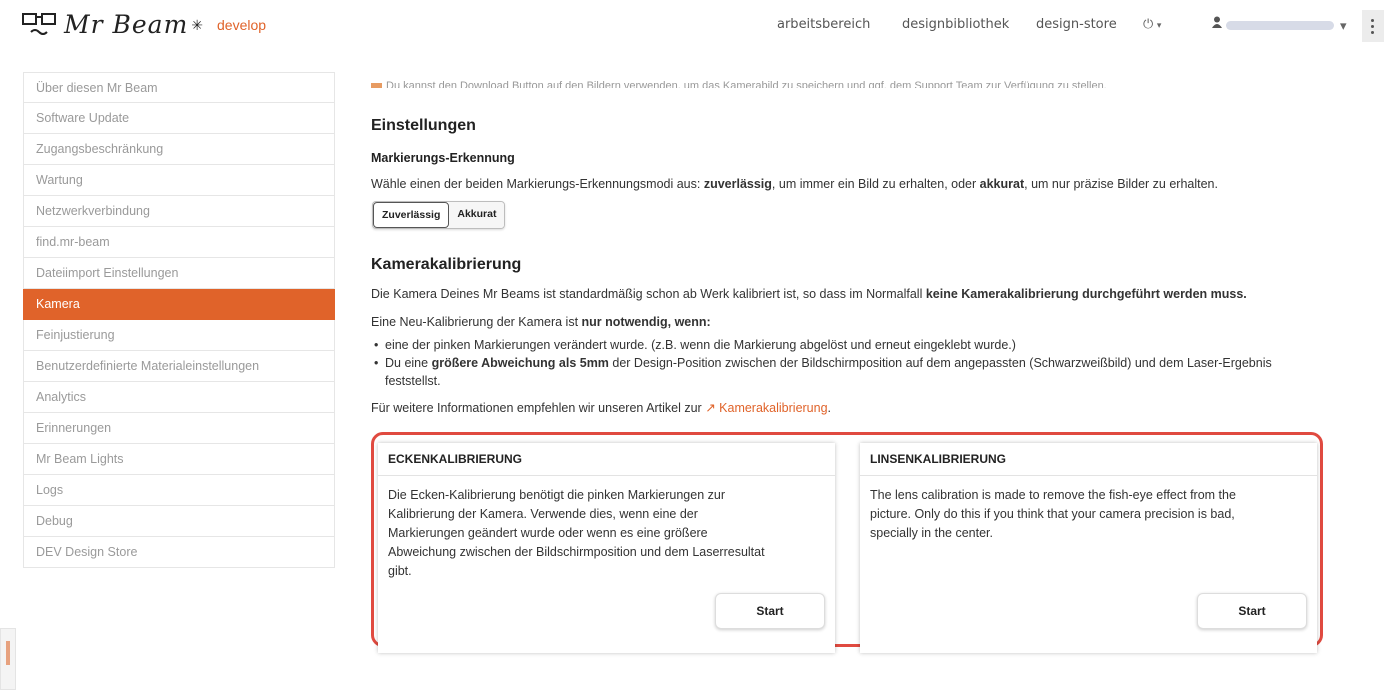  I want to click on brand-name: Mr Beam, so click(126, 24).